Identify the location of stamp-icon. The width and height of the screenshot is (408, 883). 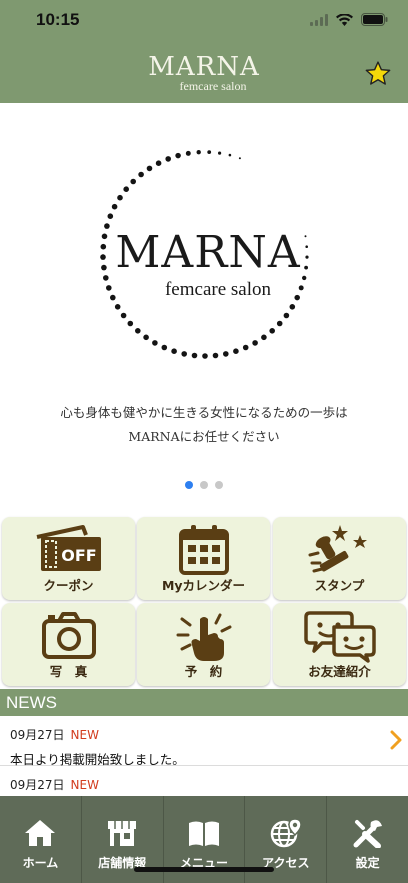
(337, 549).